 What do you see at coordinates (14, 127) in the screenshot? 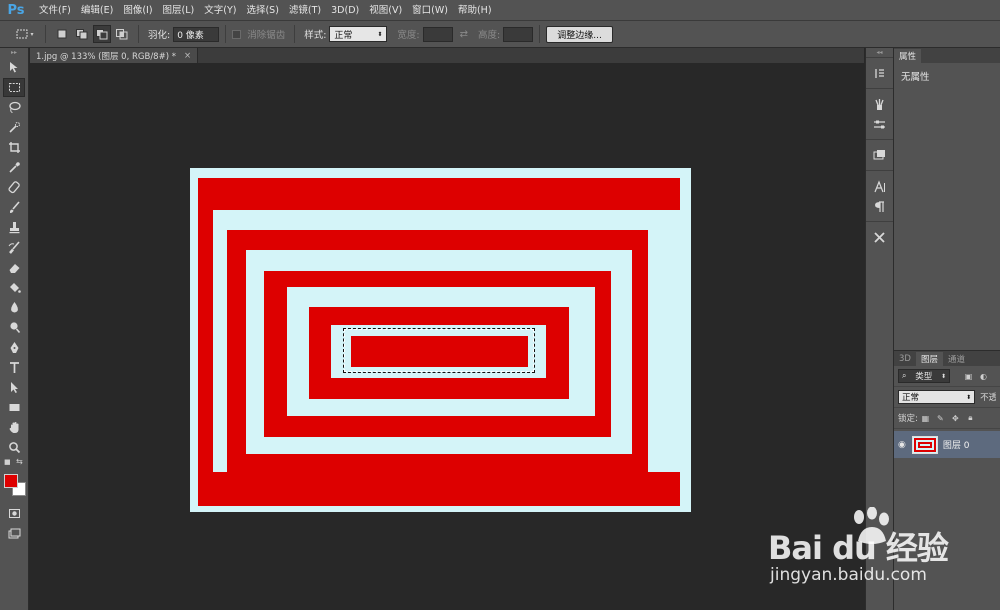
I see `quick-select-tool-icon` at bounding box center [14, 127].